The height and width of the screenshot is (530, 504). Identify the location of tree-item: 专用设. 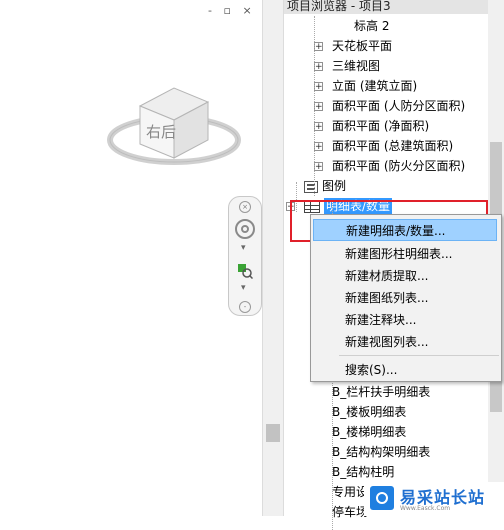
(350, 492).